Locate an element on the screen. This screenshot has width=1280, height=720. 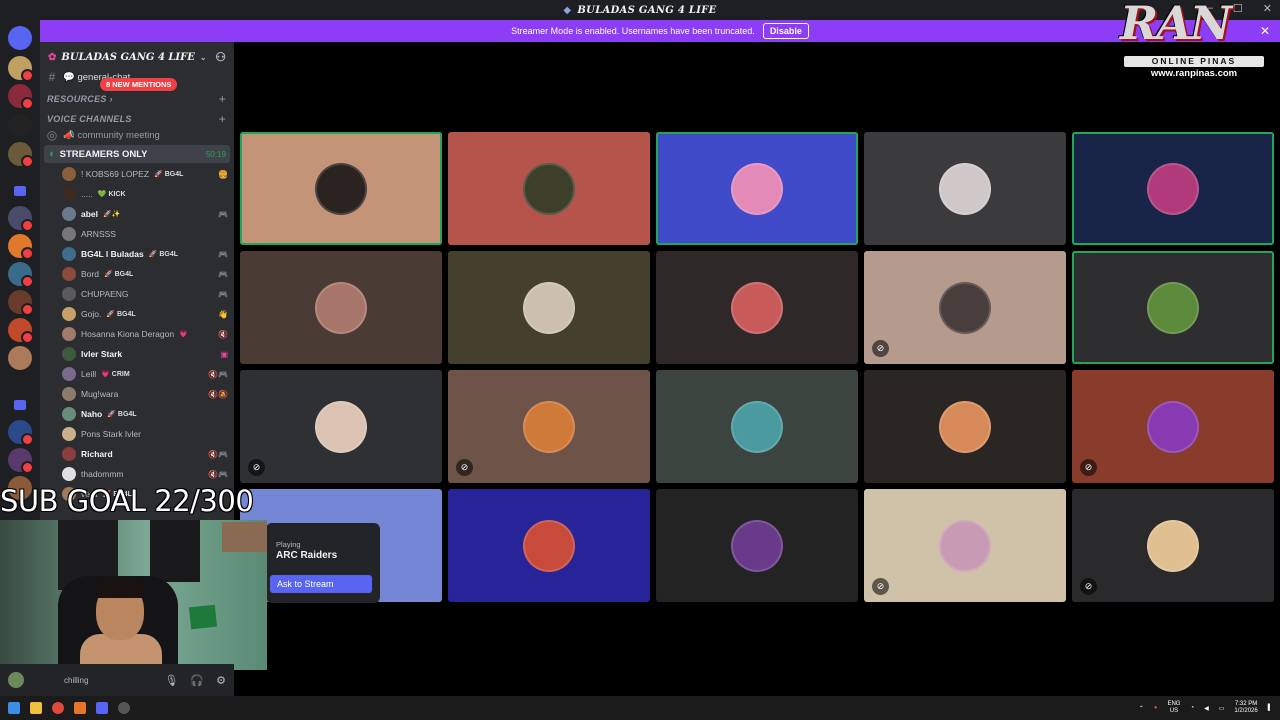
member-status-icon: 🍔 is located at coordinates (223, 174).